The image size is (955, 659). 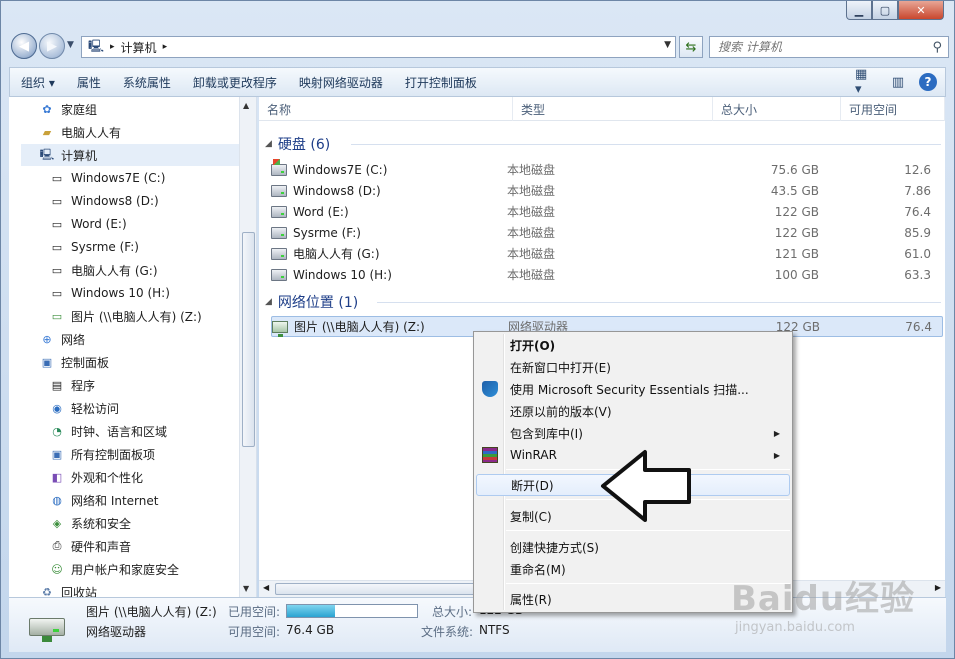 What do you see at coordinates (57, 316) in the screenshot?
I see `network-drive-icon: ▭` at bounding box center [57, 316].